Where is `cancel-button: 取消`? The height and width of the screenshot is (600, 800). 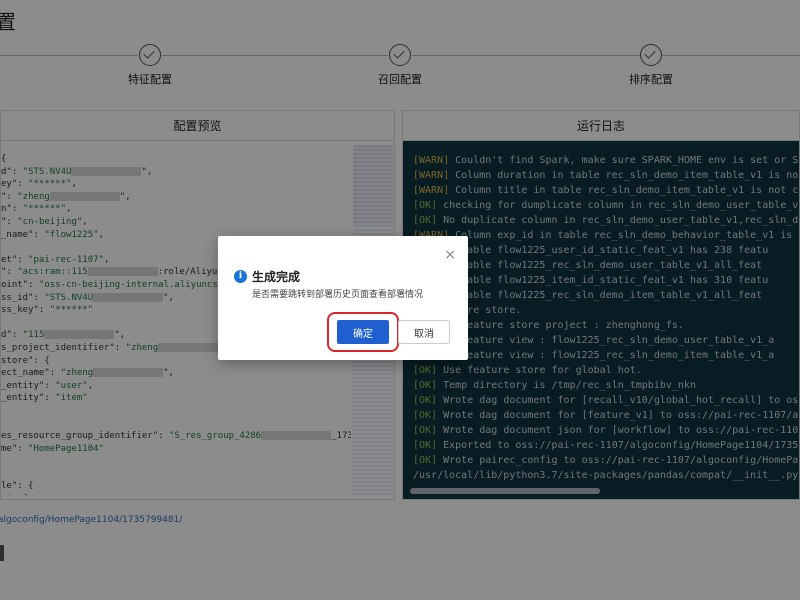
cancel-button: 取消 is located at coordinates (424, 332).